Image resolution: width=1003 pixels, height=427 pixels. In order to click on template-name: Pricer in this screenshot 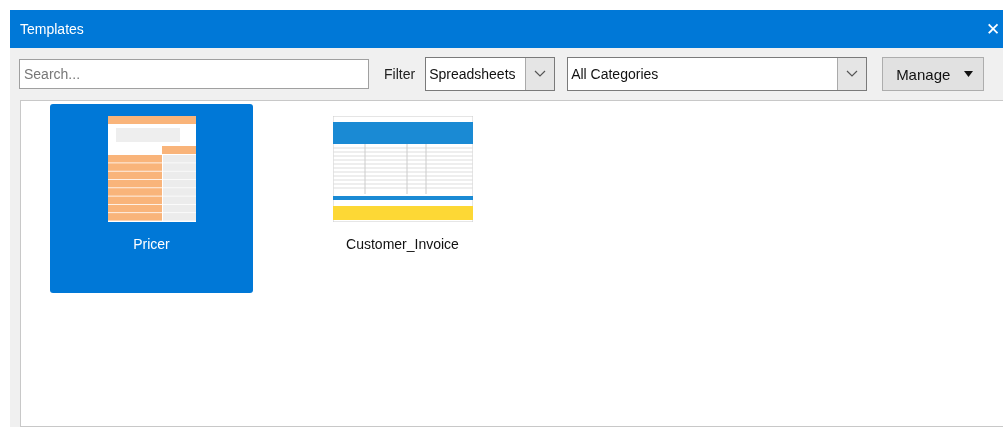, I will do `click(151, 244)`.